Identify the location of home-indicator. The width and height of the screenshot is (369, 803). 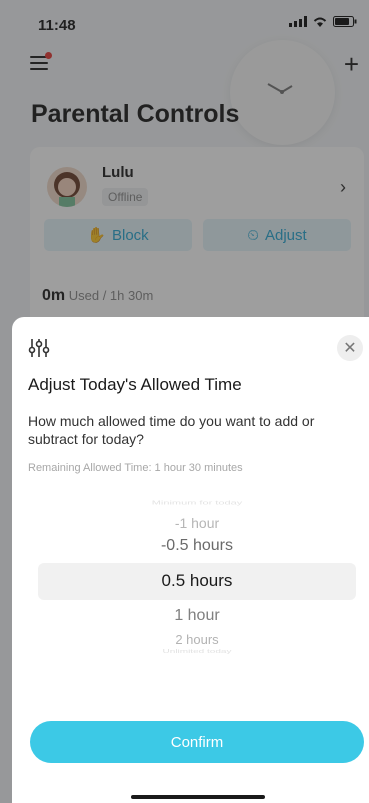
(198, 797).